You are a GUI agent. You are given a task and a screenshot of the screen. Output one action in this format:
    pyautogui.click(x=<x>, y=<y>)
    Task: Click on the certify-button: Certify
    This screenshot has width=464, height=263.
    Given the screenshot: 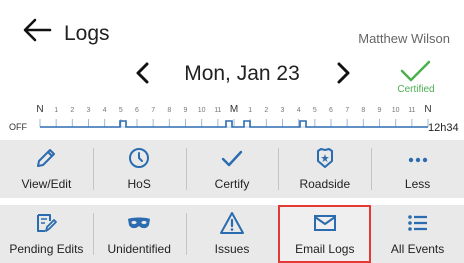 What is the action you would take?
    pyautogui.click(x=232, y=169)
    